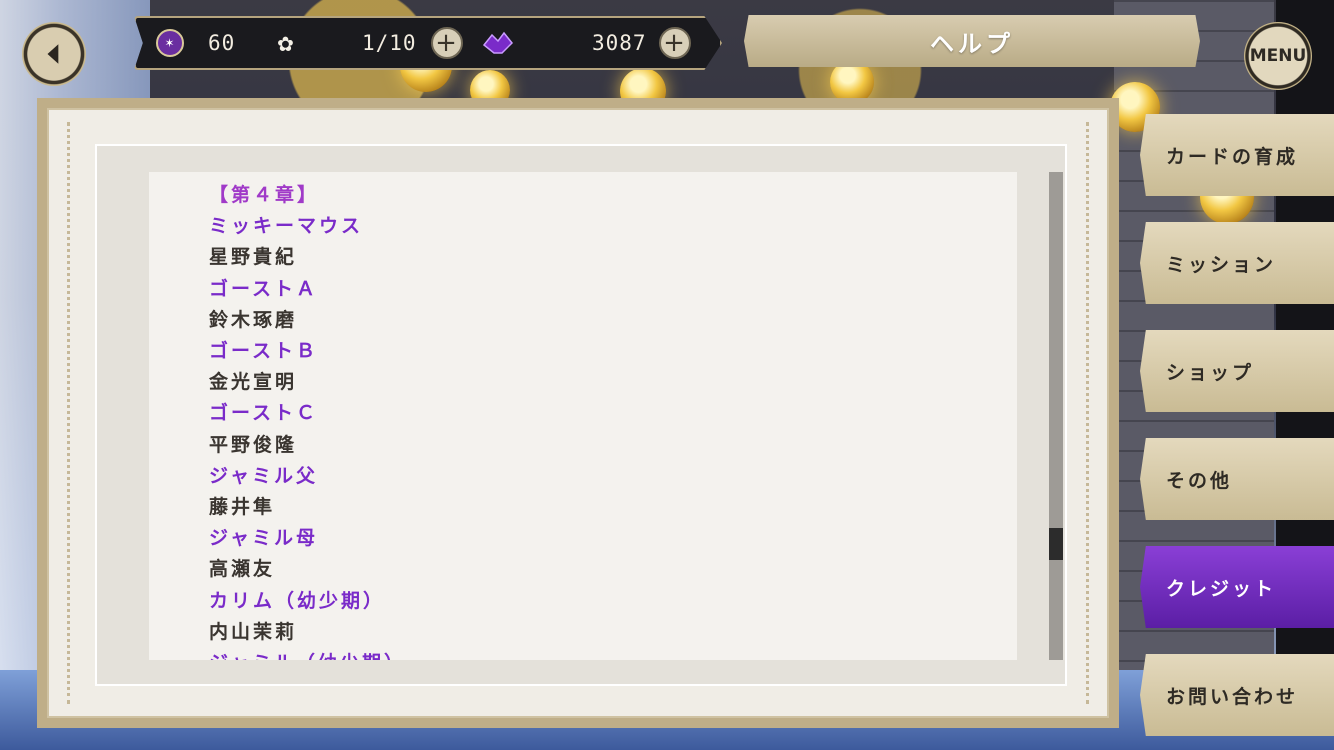 This screenshot has width=1334, height=750. What do you see at coordinates (286, 43) in the screenshot?
I see `flower-icon: ✿` at bounding box center [286, 43].